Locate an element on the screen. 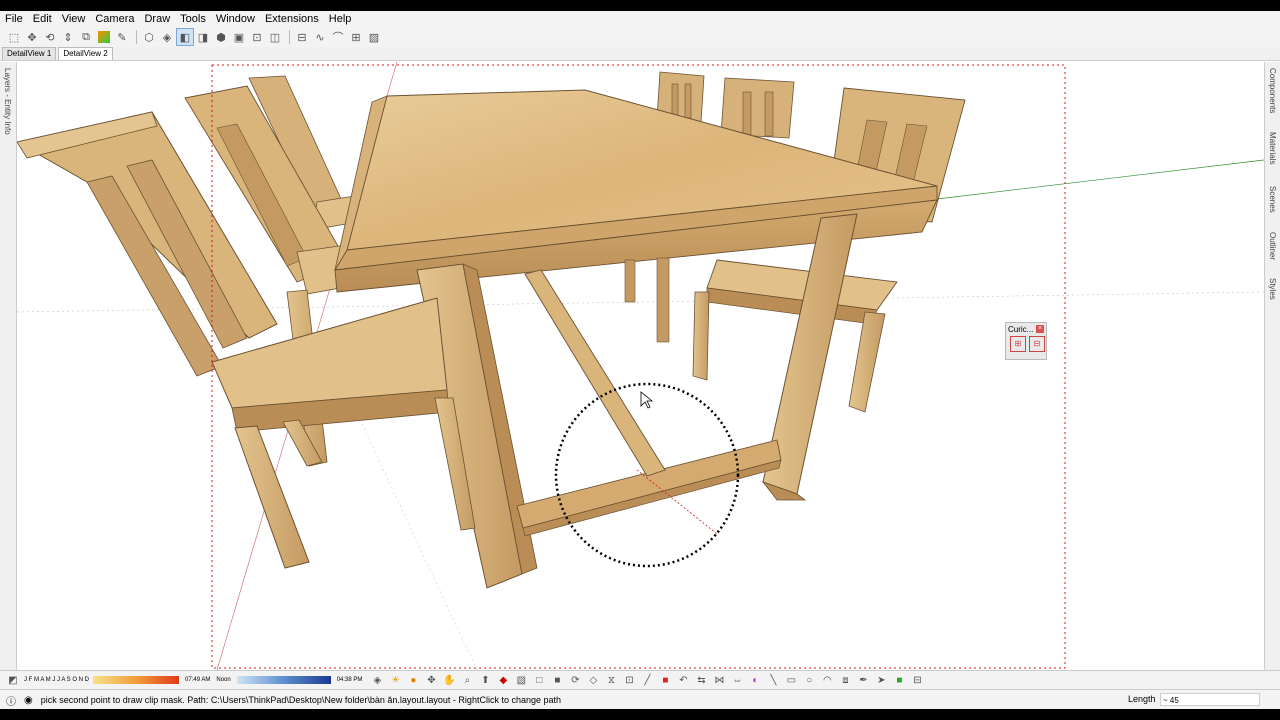  curve-icon: ⌒ is located at coordinates (338, 37).